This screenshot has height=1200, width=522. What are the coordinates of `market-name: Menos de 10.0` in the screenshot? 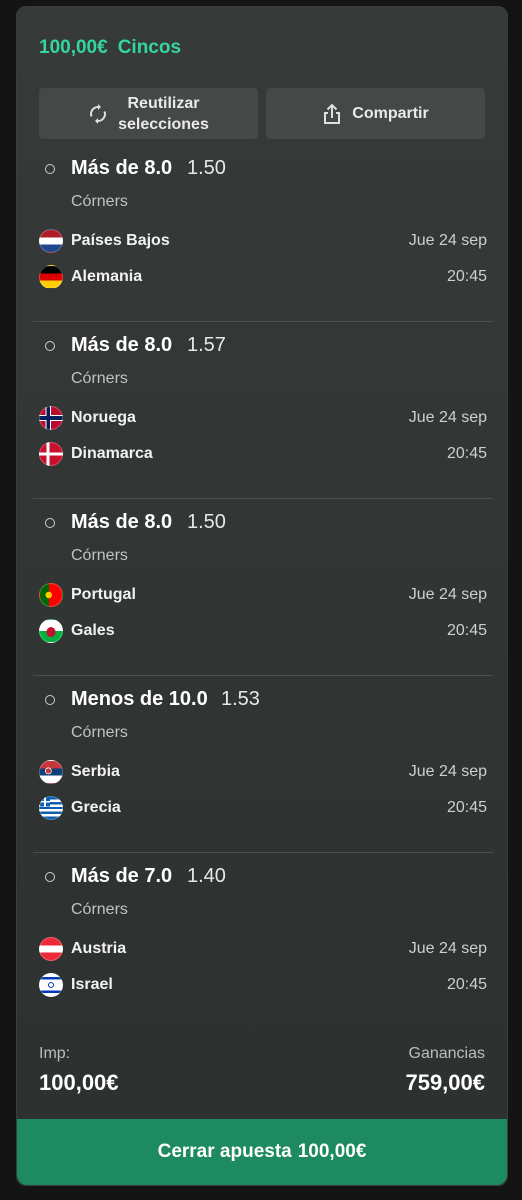 It's located at (139, 699).